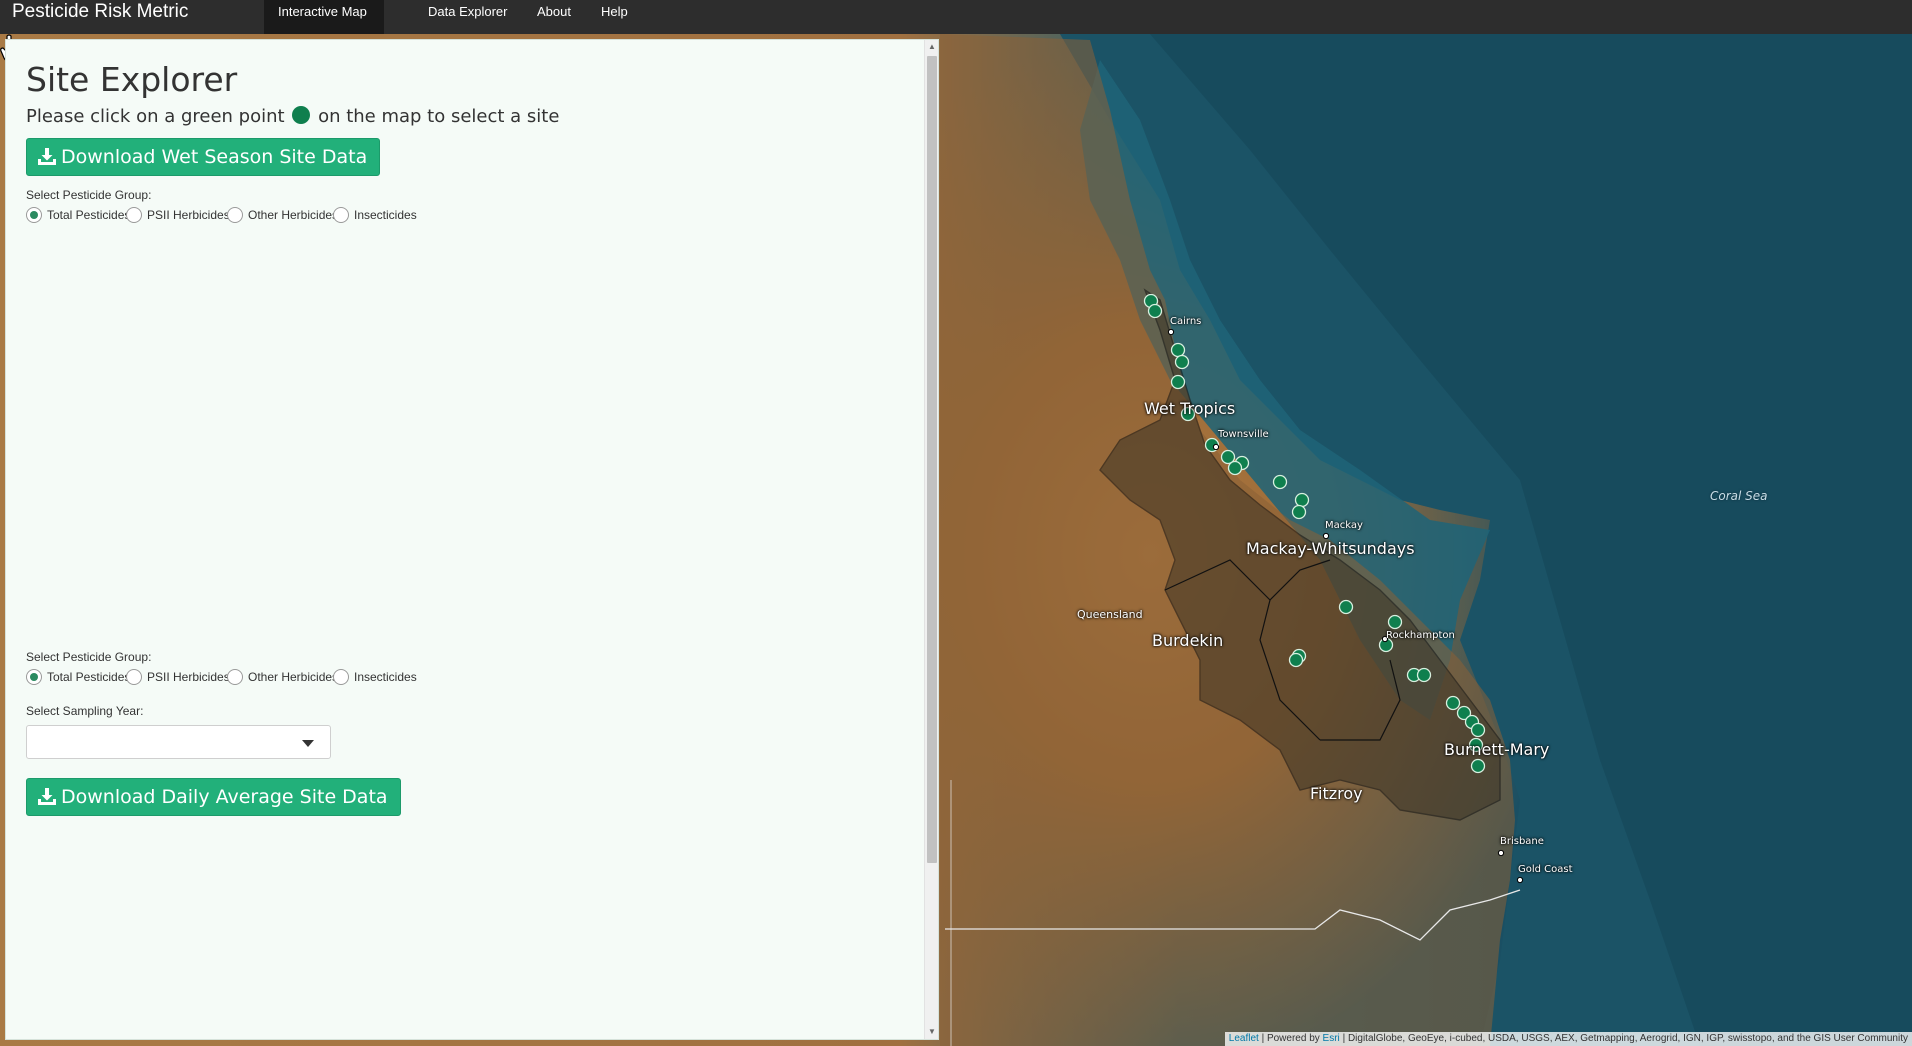  What do you see at coordinates (1244, 1038) in the screenshot?
I see `leaflet-link: Leaflet` at bounding box center [1244, 1038].